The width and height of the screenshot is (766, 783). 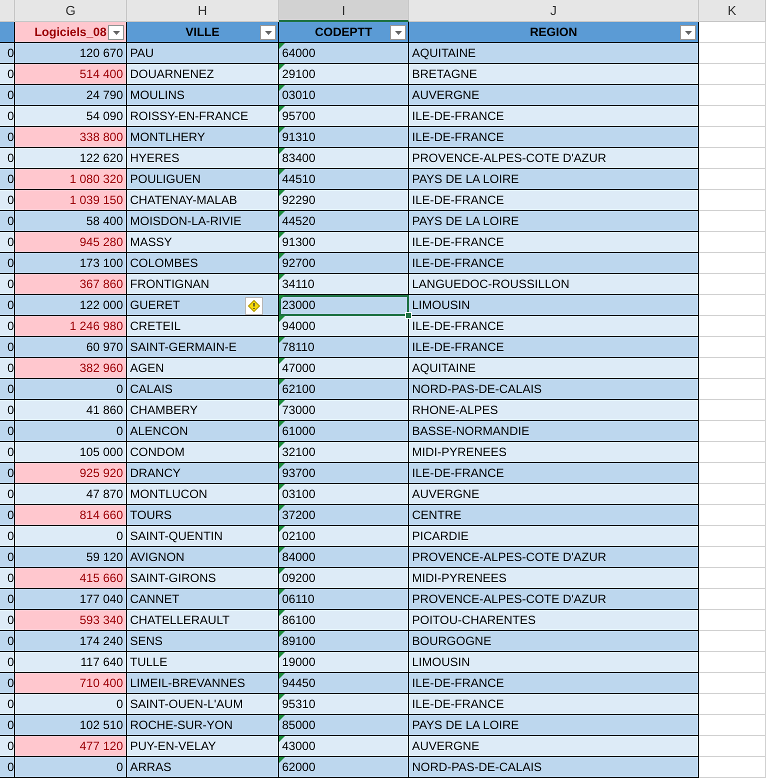 I want to click on table-cell: POULIGUEN, so click(x=203, y=179).